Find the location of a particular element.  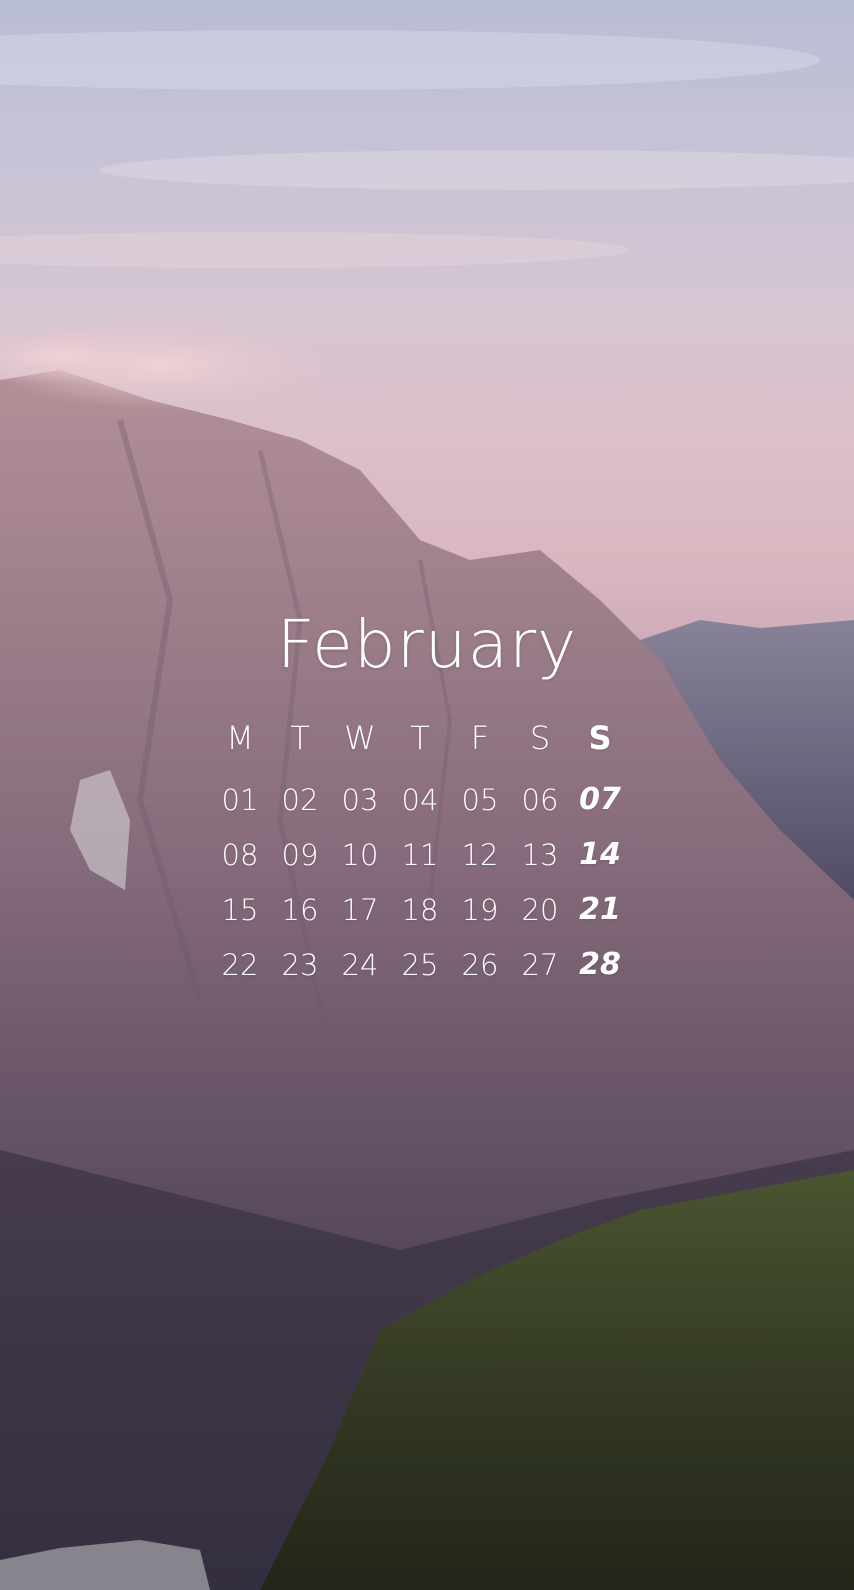

day-cell: 10 is located at coordinates (360, 855).